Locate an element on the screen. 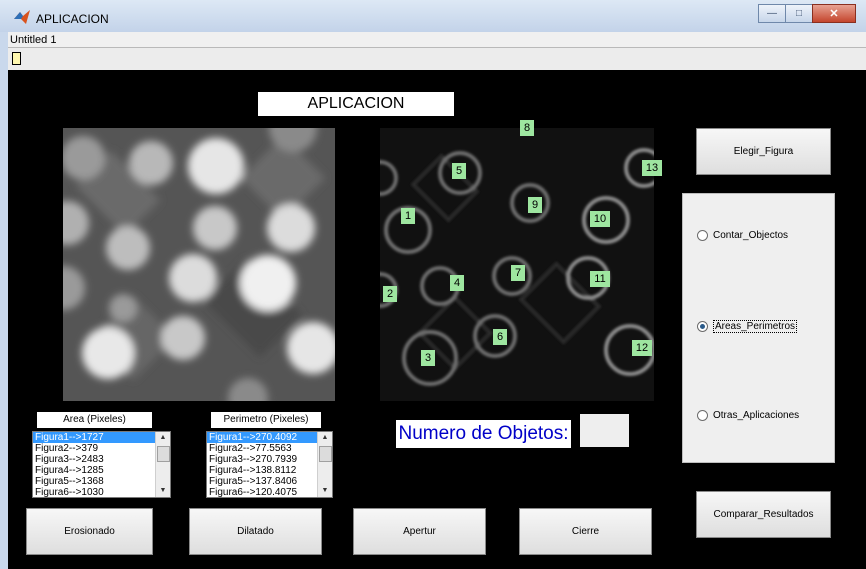 Image resolution: width=866 pixels, height=569 pixels. object-label-5: 5 is located at coordinates (459, 171).